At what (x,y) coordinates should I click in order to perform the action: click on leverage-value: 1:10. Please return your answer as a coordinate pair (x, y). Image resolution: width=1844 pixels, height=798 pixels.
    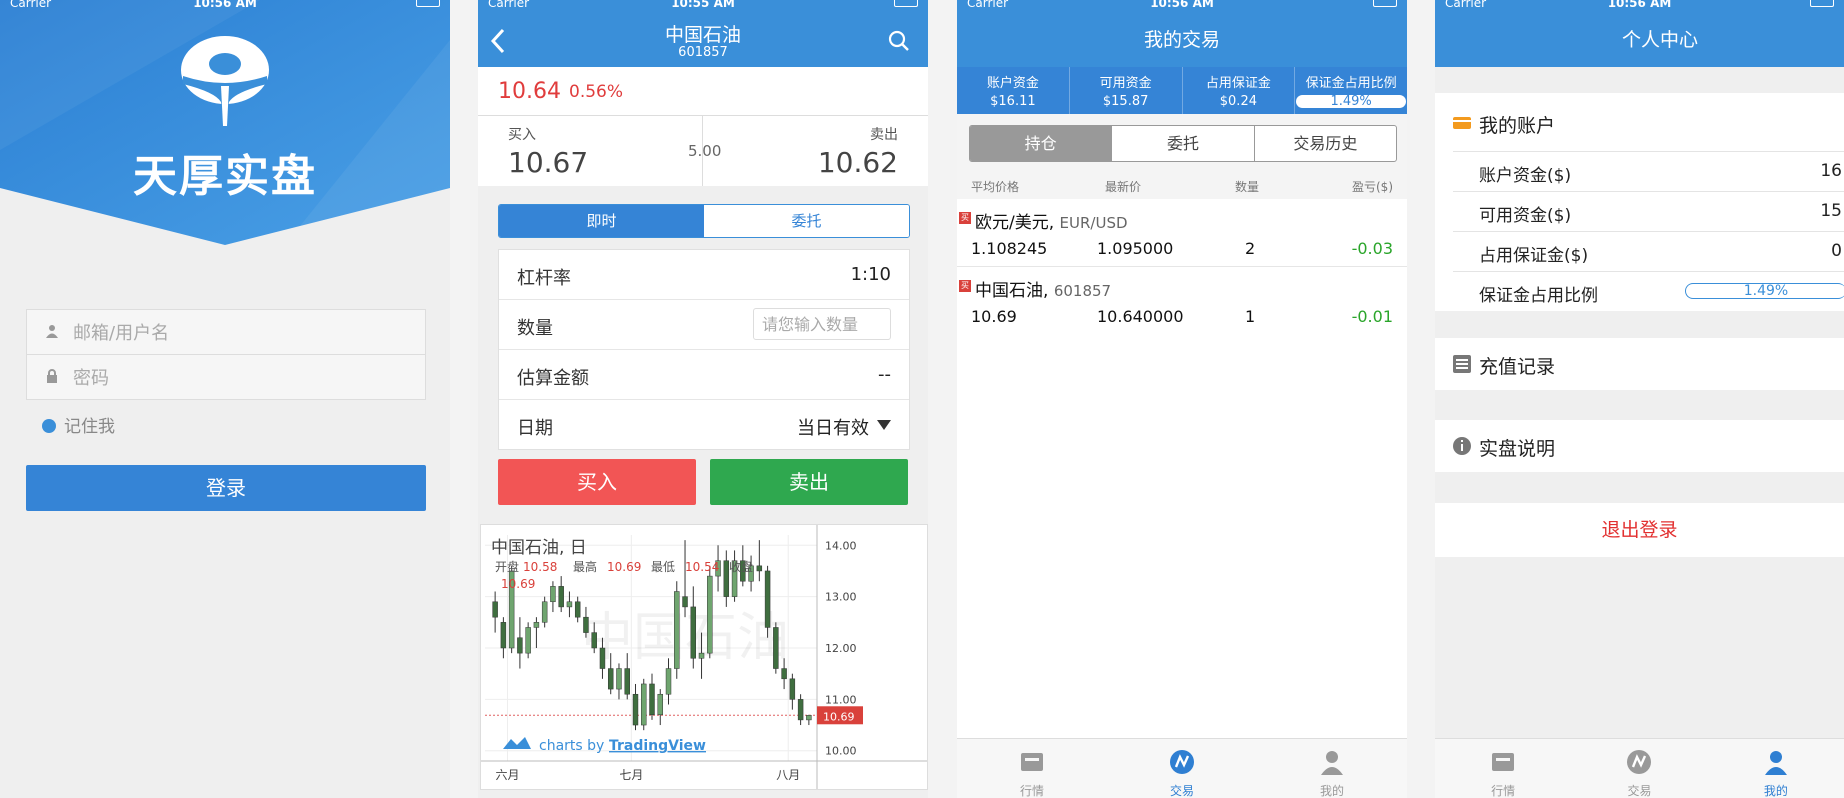
    Looking at the image, I should click on (871, 274).